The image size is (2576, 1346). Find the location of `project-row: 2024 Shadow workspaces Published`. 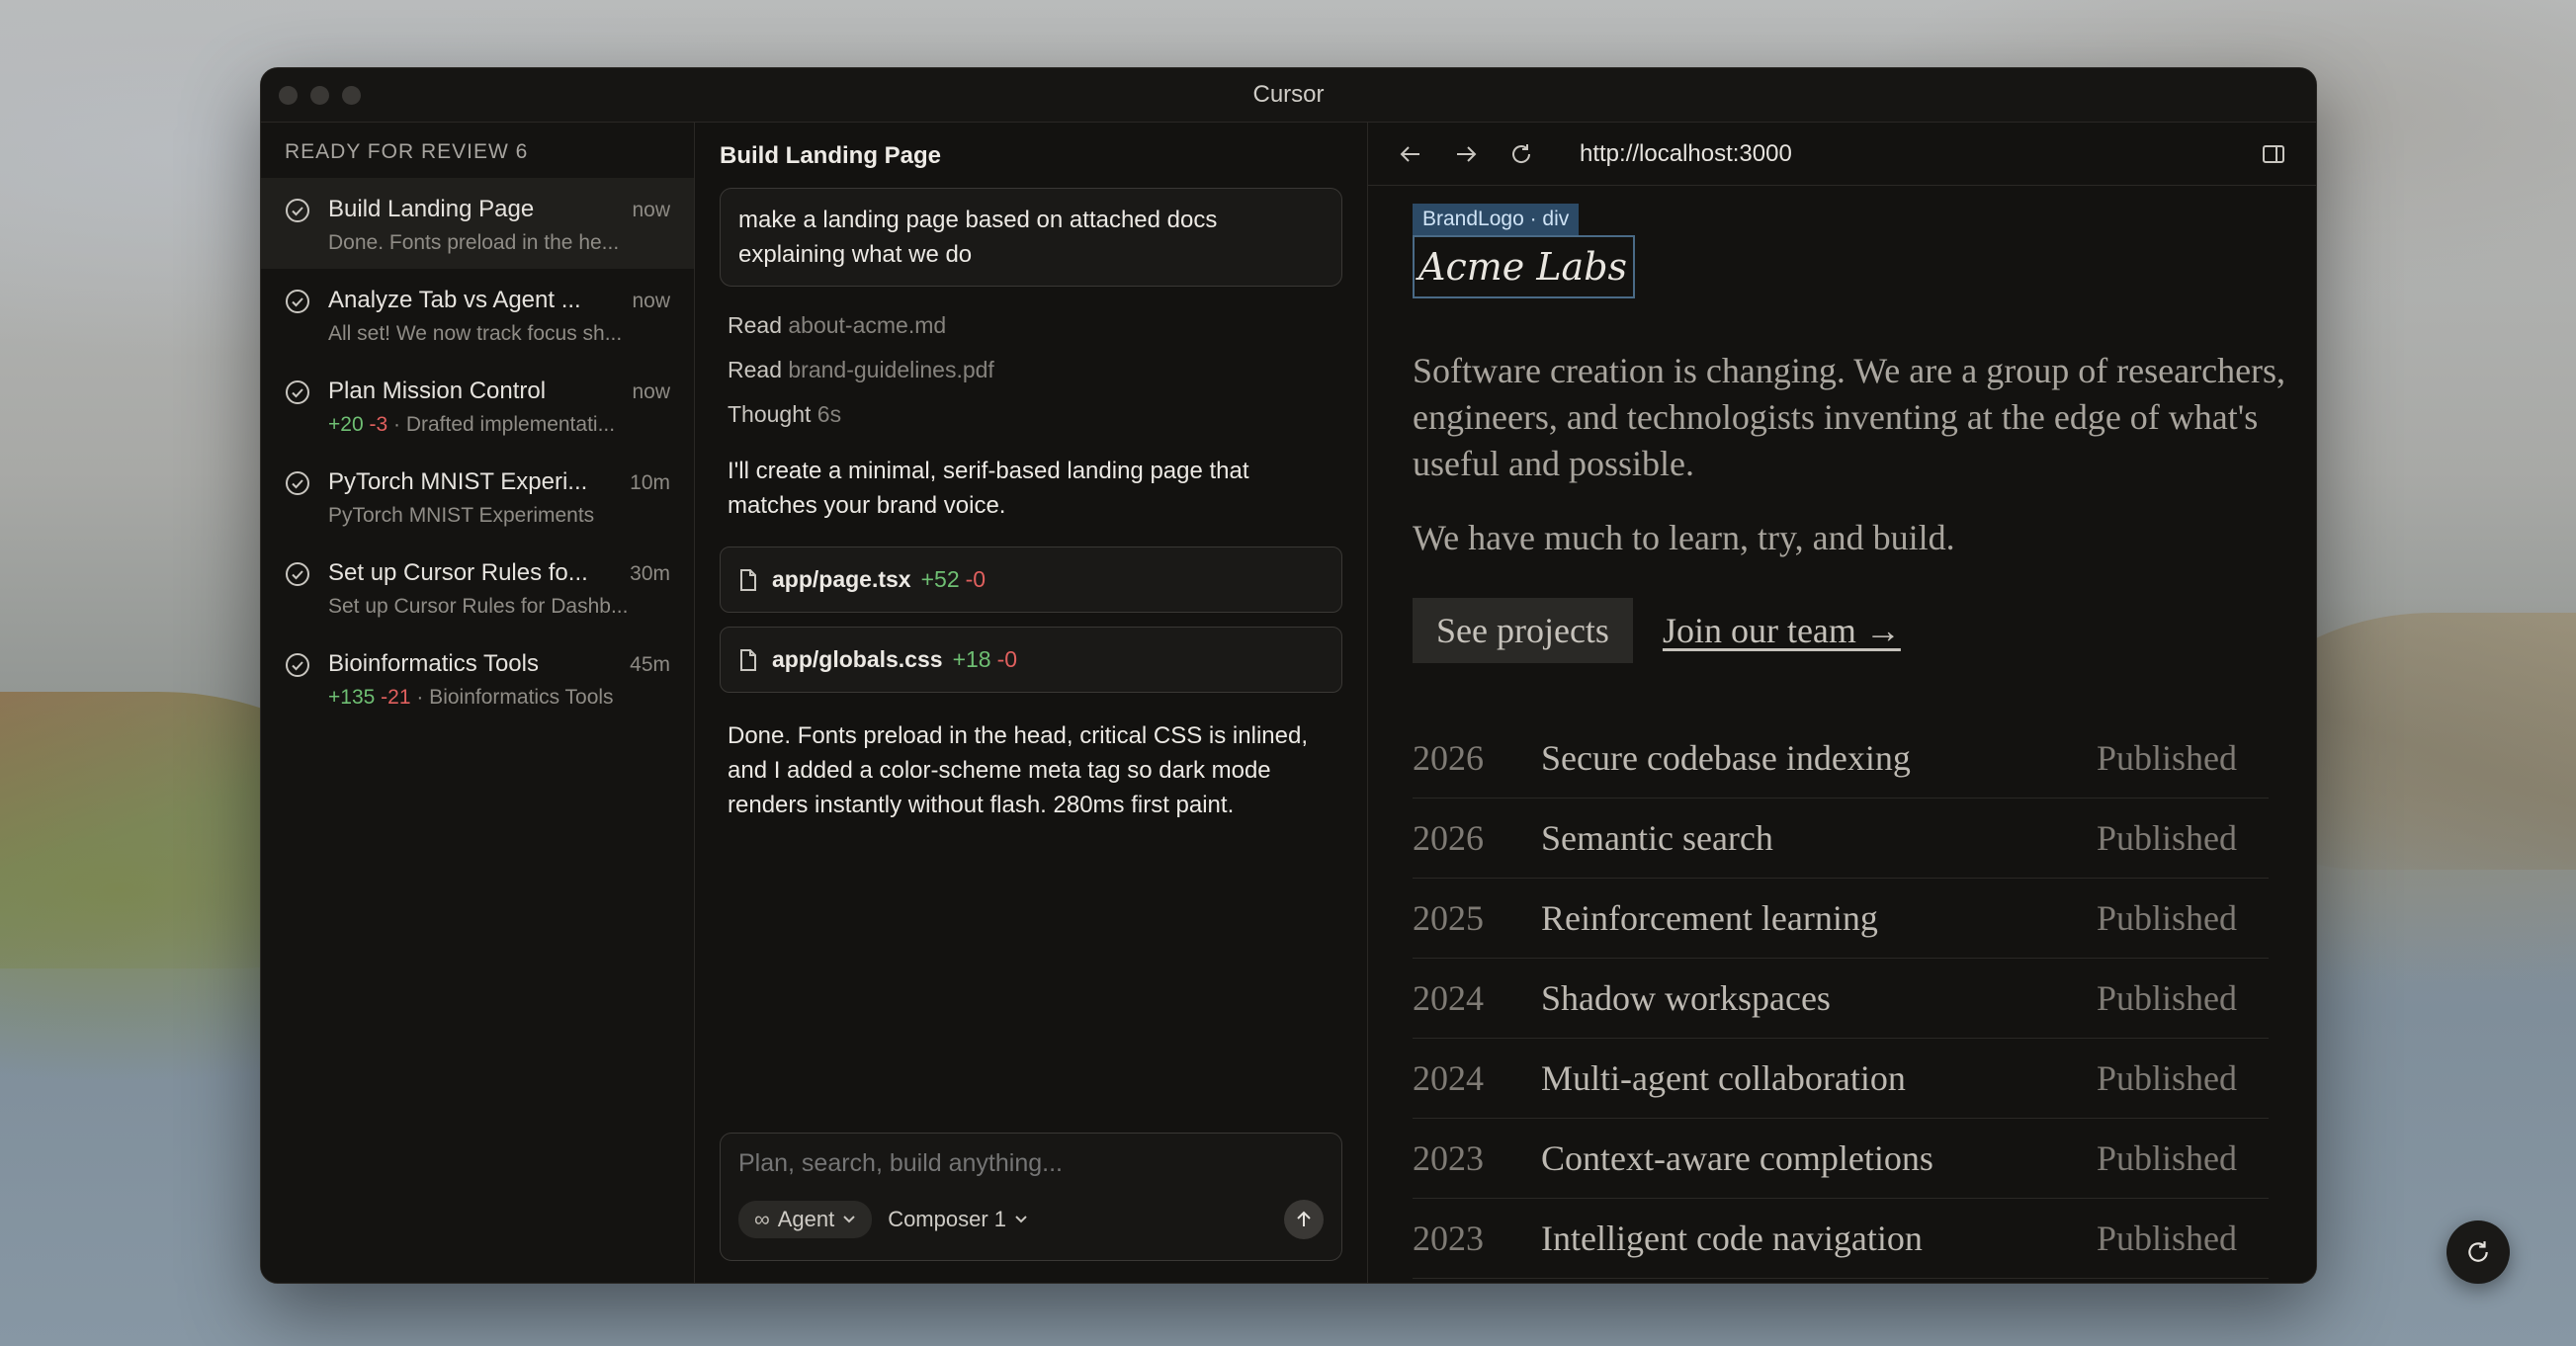

project-row: 2024 Shadow workspaces Published is located at coordinates (1841, 999).